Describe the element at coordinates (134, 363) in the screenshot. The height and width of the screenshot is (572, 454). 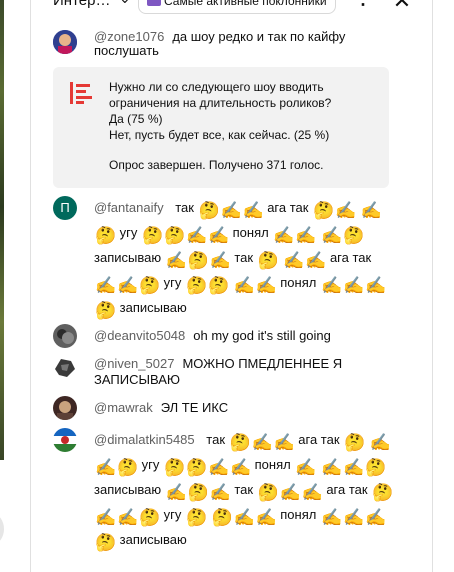
I see `message-author: @niven_5027` at that location.